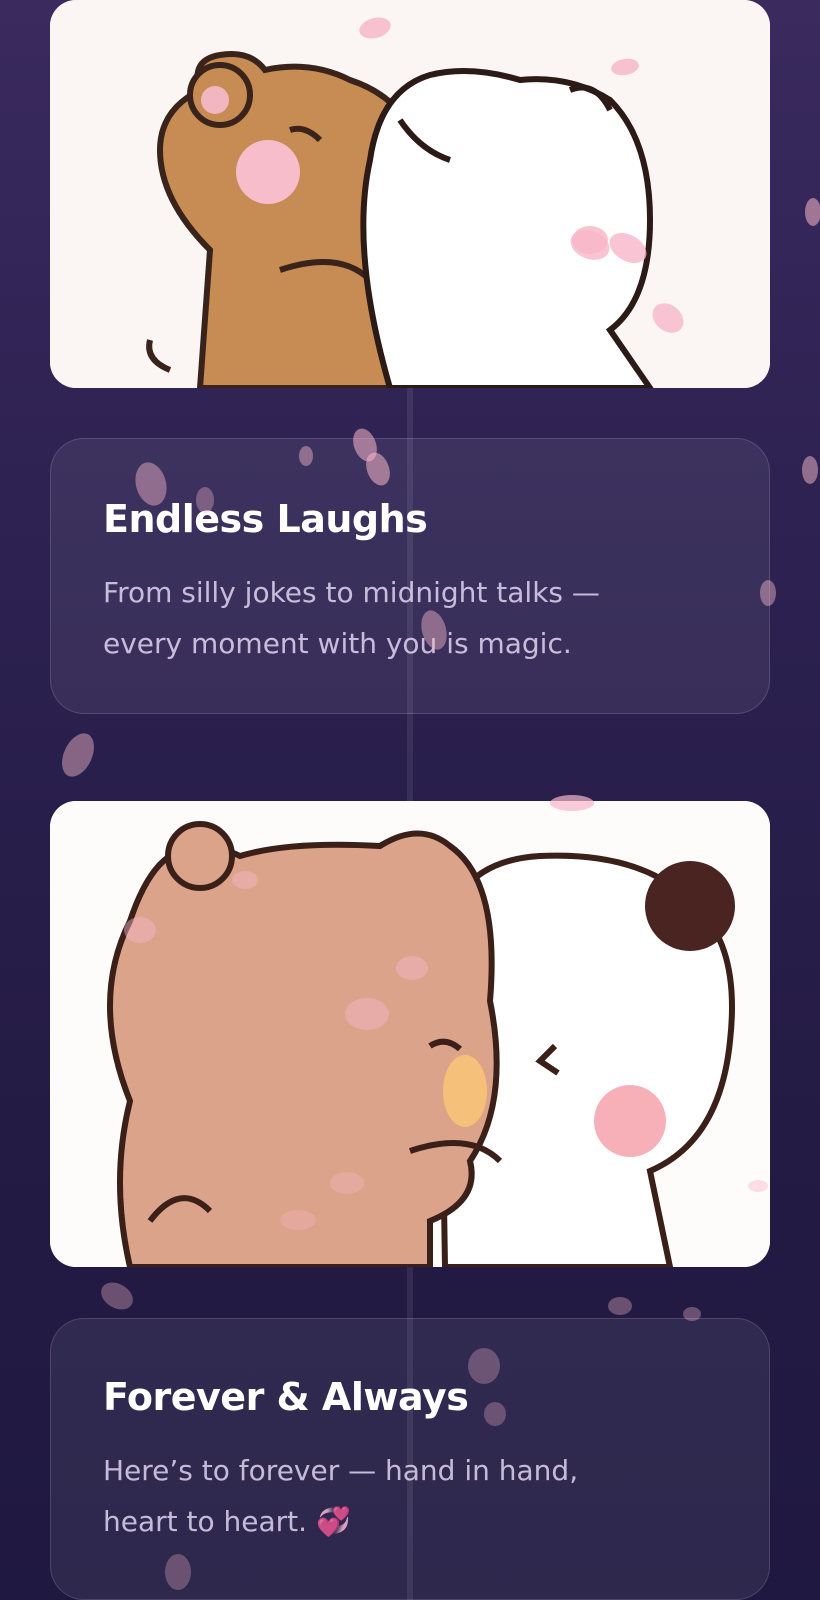 The width and height of the screenshot is (820, 1600). What do you see at coordinates (351, 592) in the screenshot?
I see `card-text-line-1: From silly jokes to midnight talks —` at bounding box center [351, 592].